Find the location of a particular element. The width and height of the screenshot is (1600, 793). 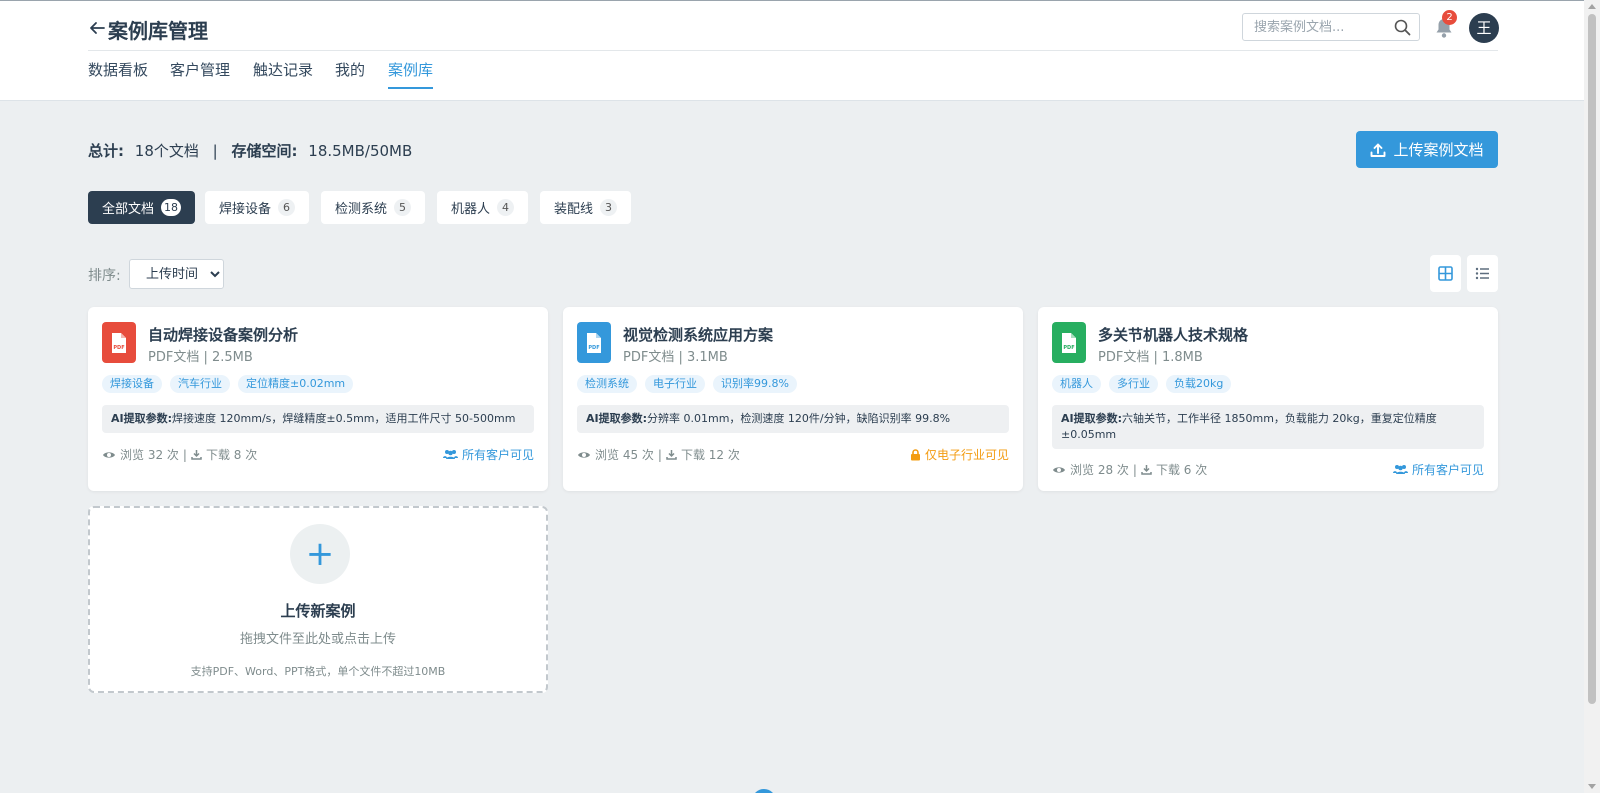

users-icon is located at coordinates (450, 454).